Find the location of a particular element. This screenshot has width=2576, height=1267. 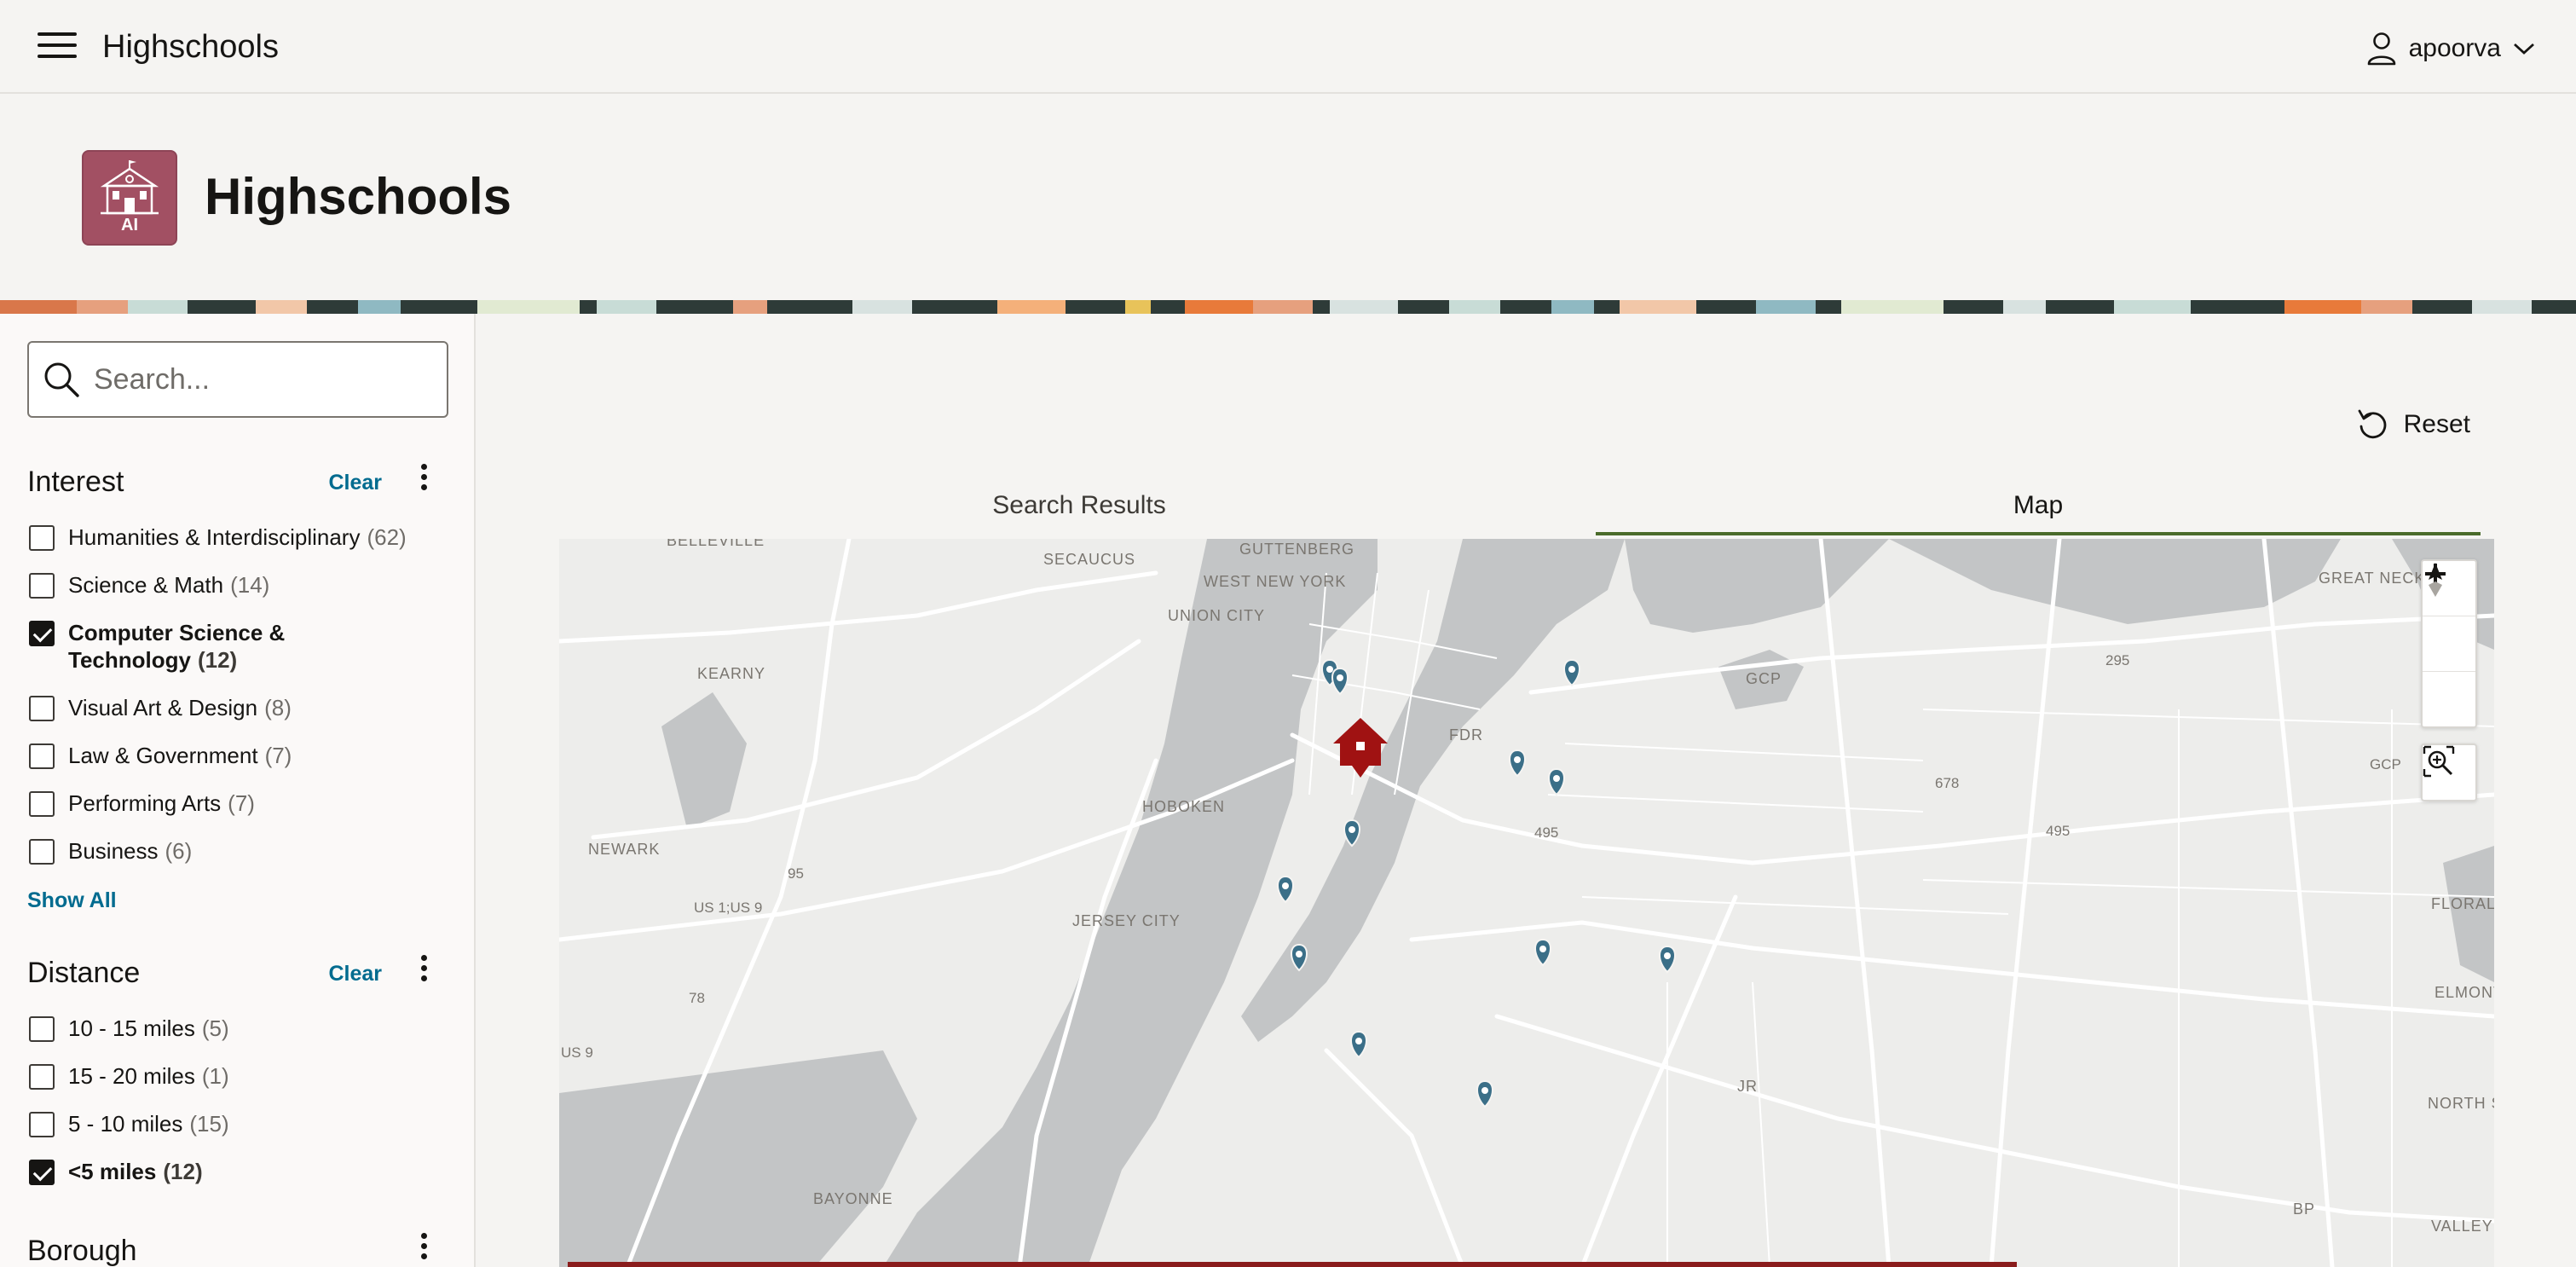

borough-facet-header: Borough is located at coordinates (237, 1248).